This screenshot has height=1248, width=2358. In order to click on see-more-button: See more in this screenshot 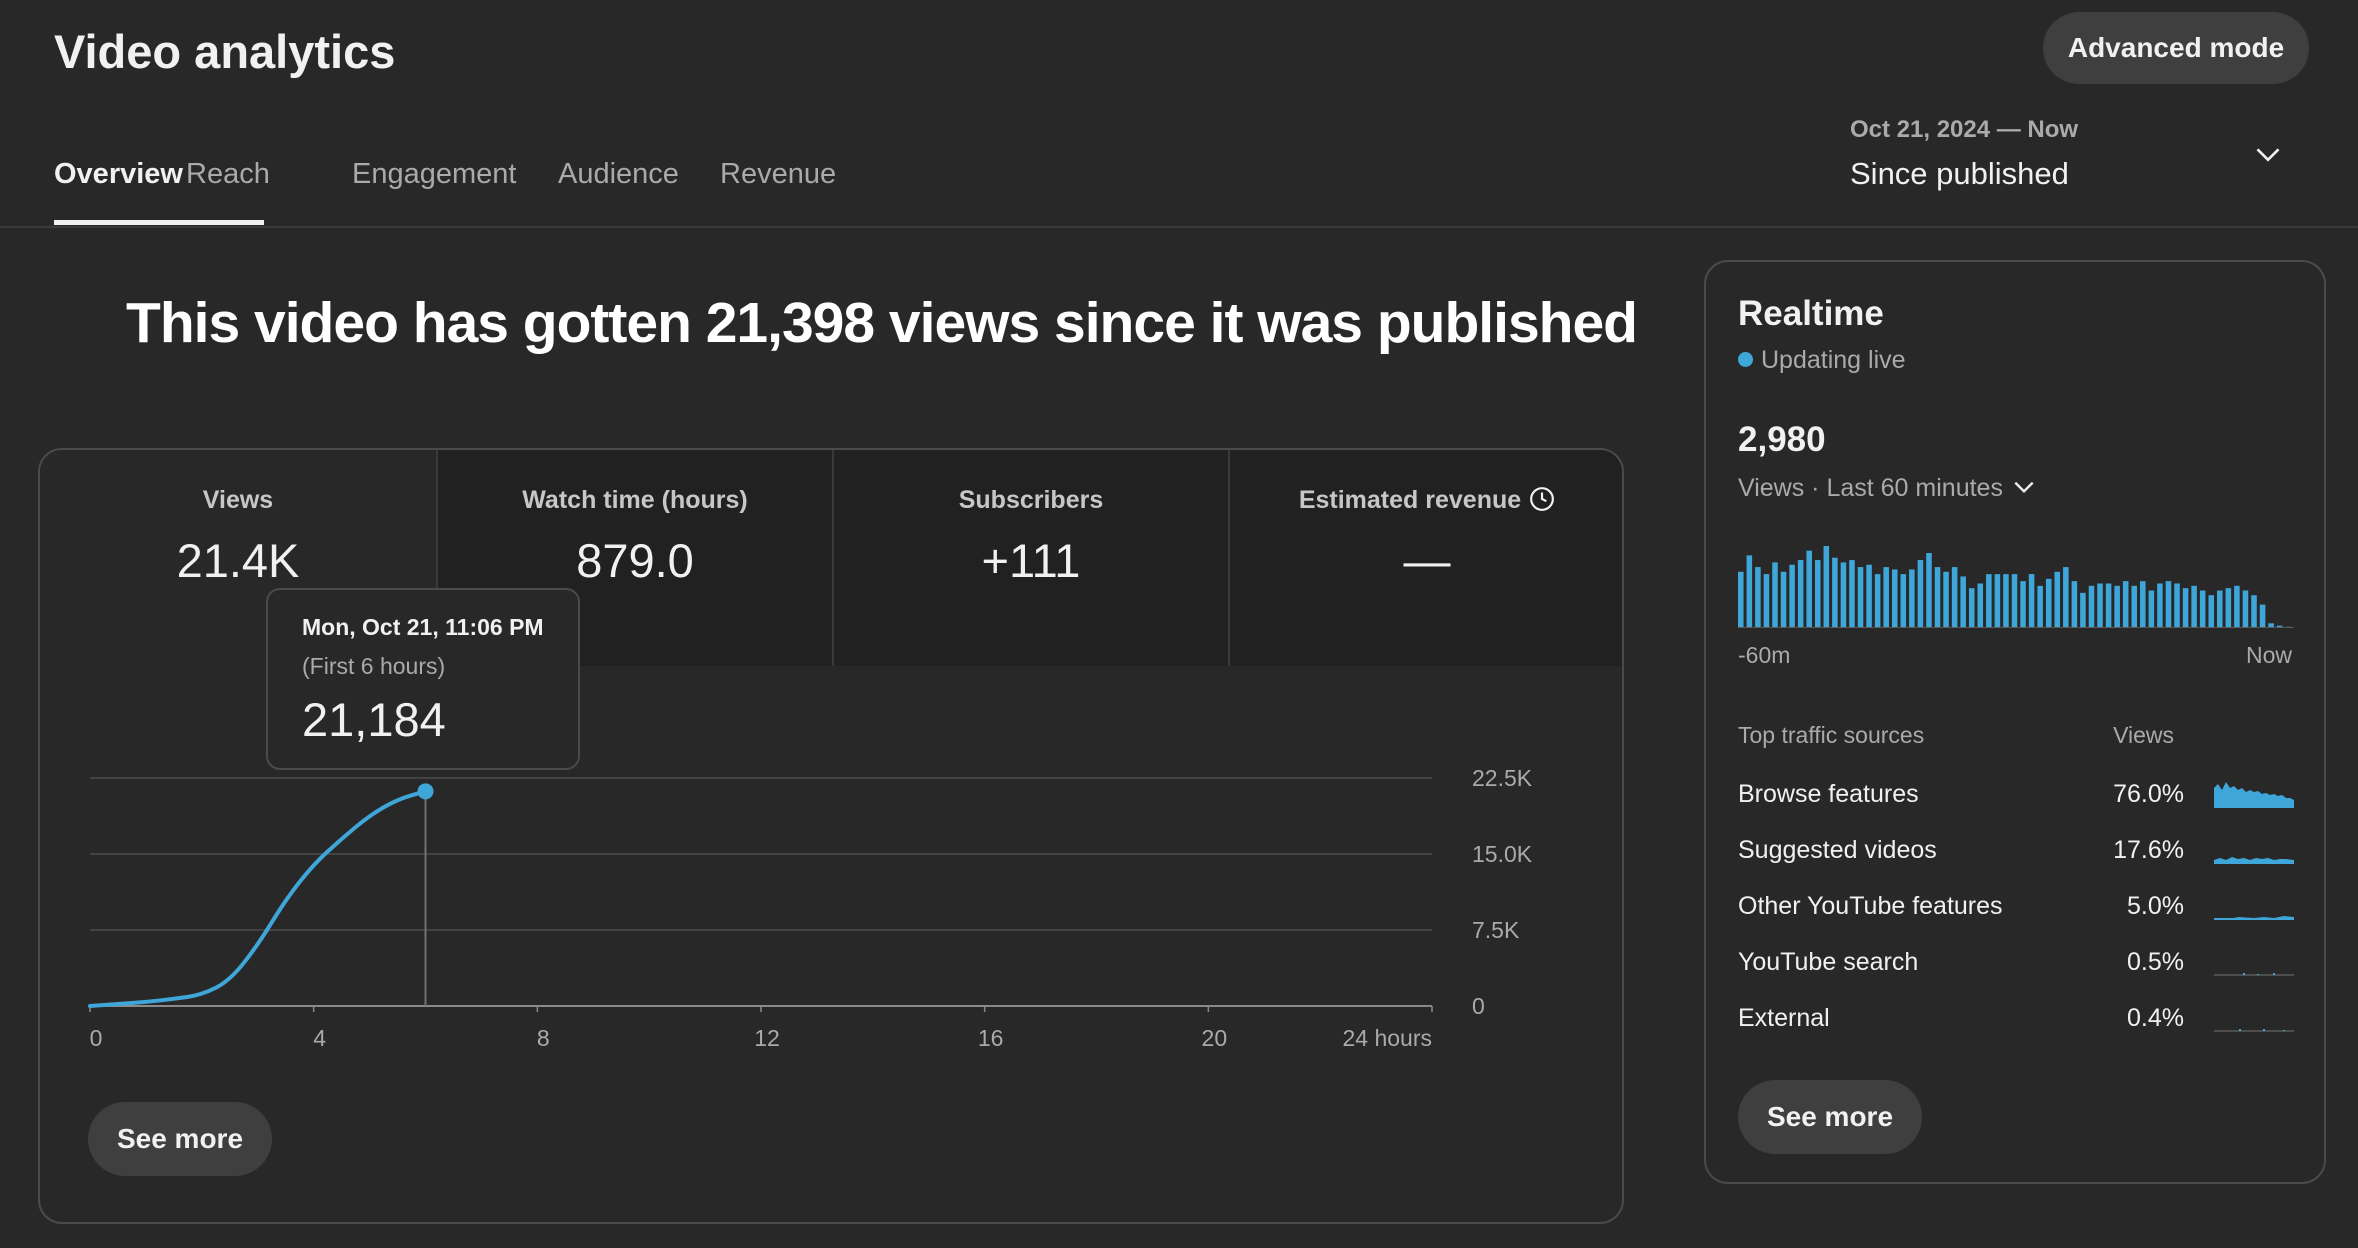, I will do `click(180, 1139)`.